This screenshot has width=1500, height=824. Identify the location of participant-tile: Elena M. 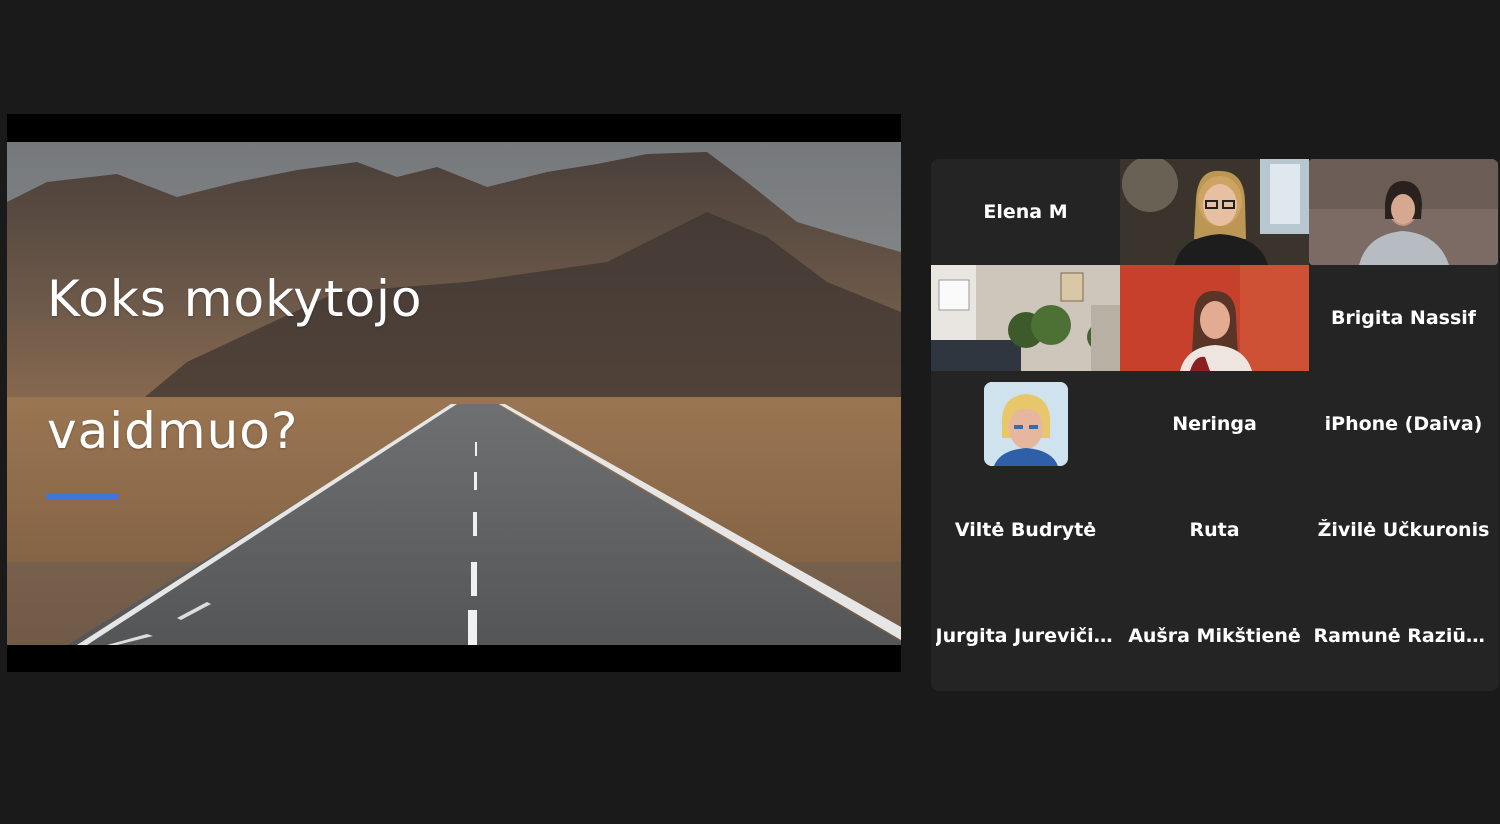
(1025, 212).